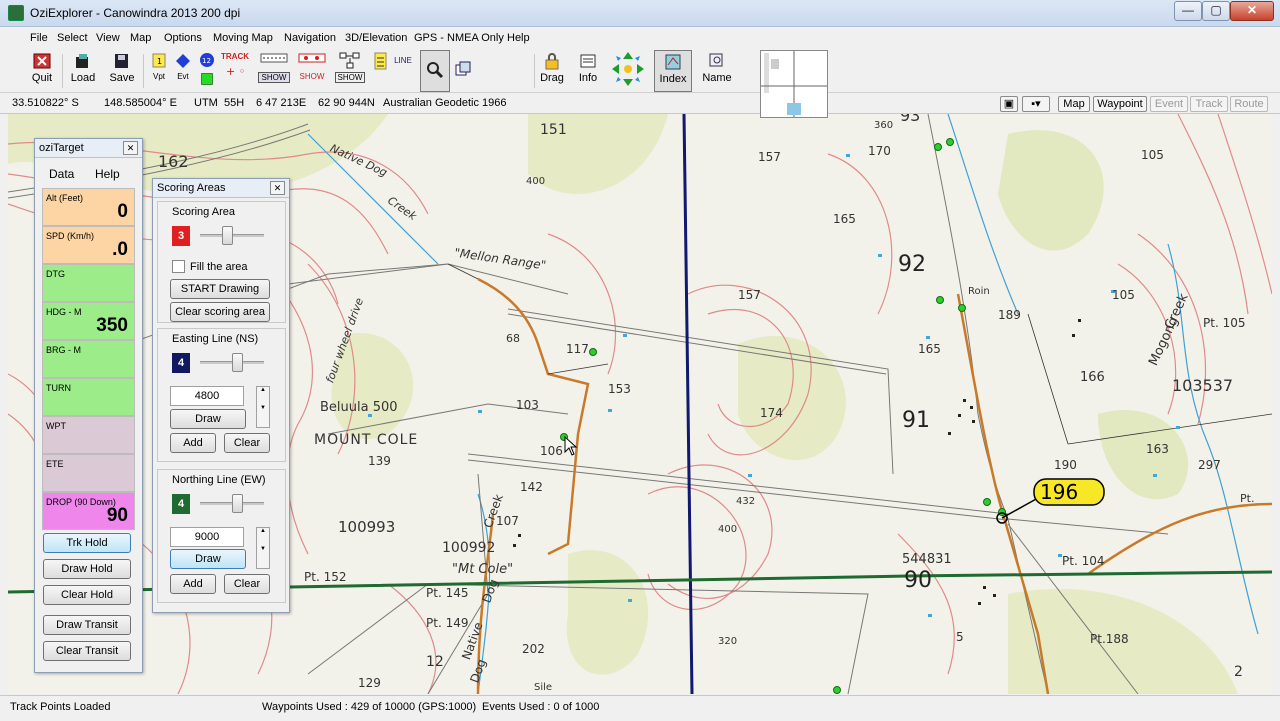 Image resolution: width=1280 pixels, height=721 pixels. What do you see at coordinates (87, 543) in the screenshot?
I see `trk-hold-button: Trk Hold` at bounding box center [87, 543].